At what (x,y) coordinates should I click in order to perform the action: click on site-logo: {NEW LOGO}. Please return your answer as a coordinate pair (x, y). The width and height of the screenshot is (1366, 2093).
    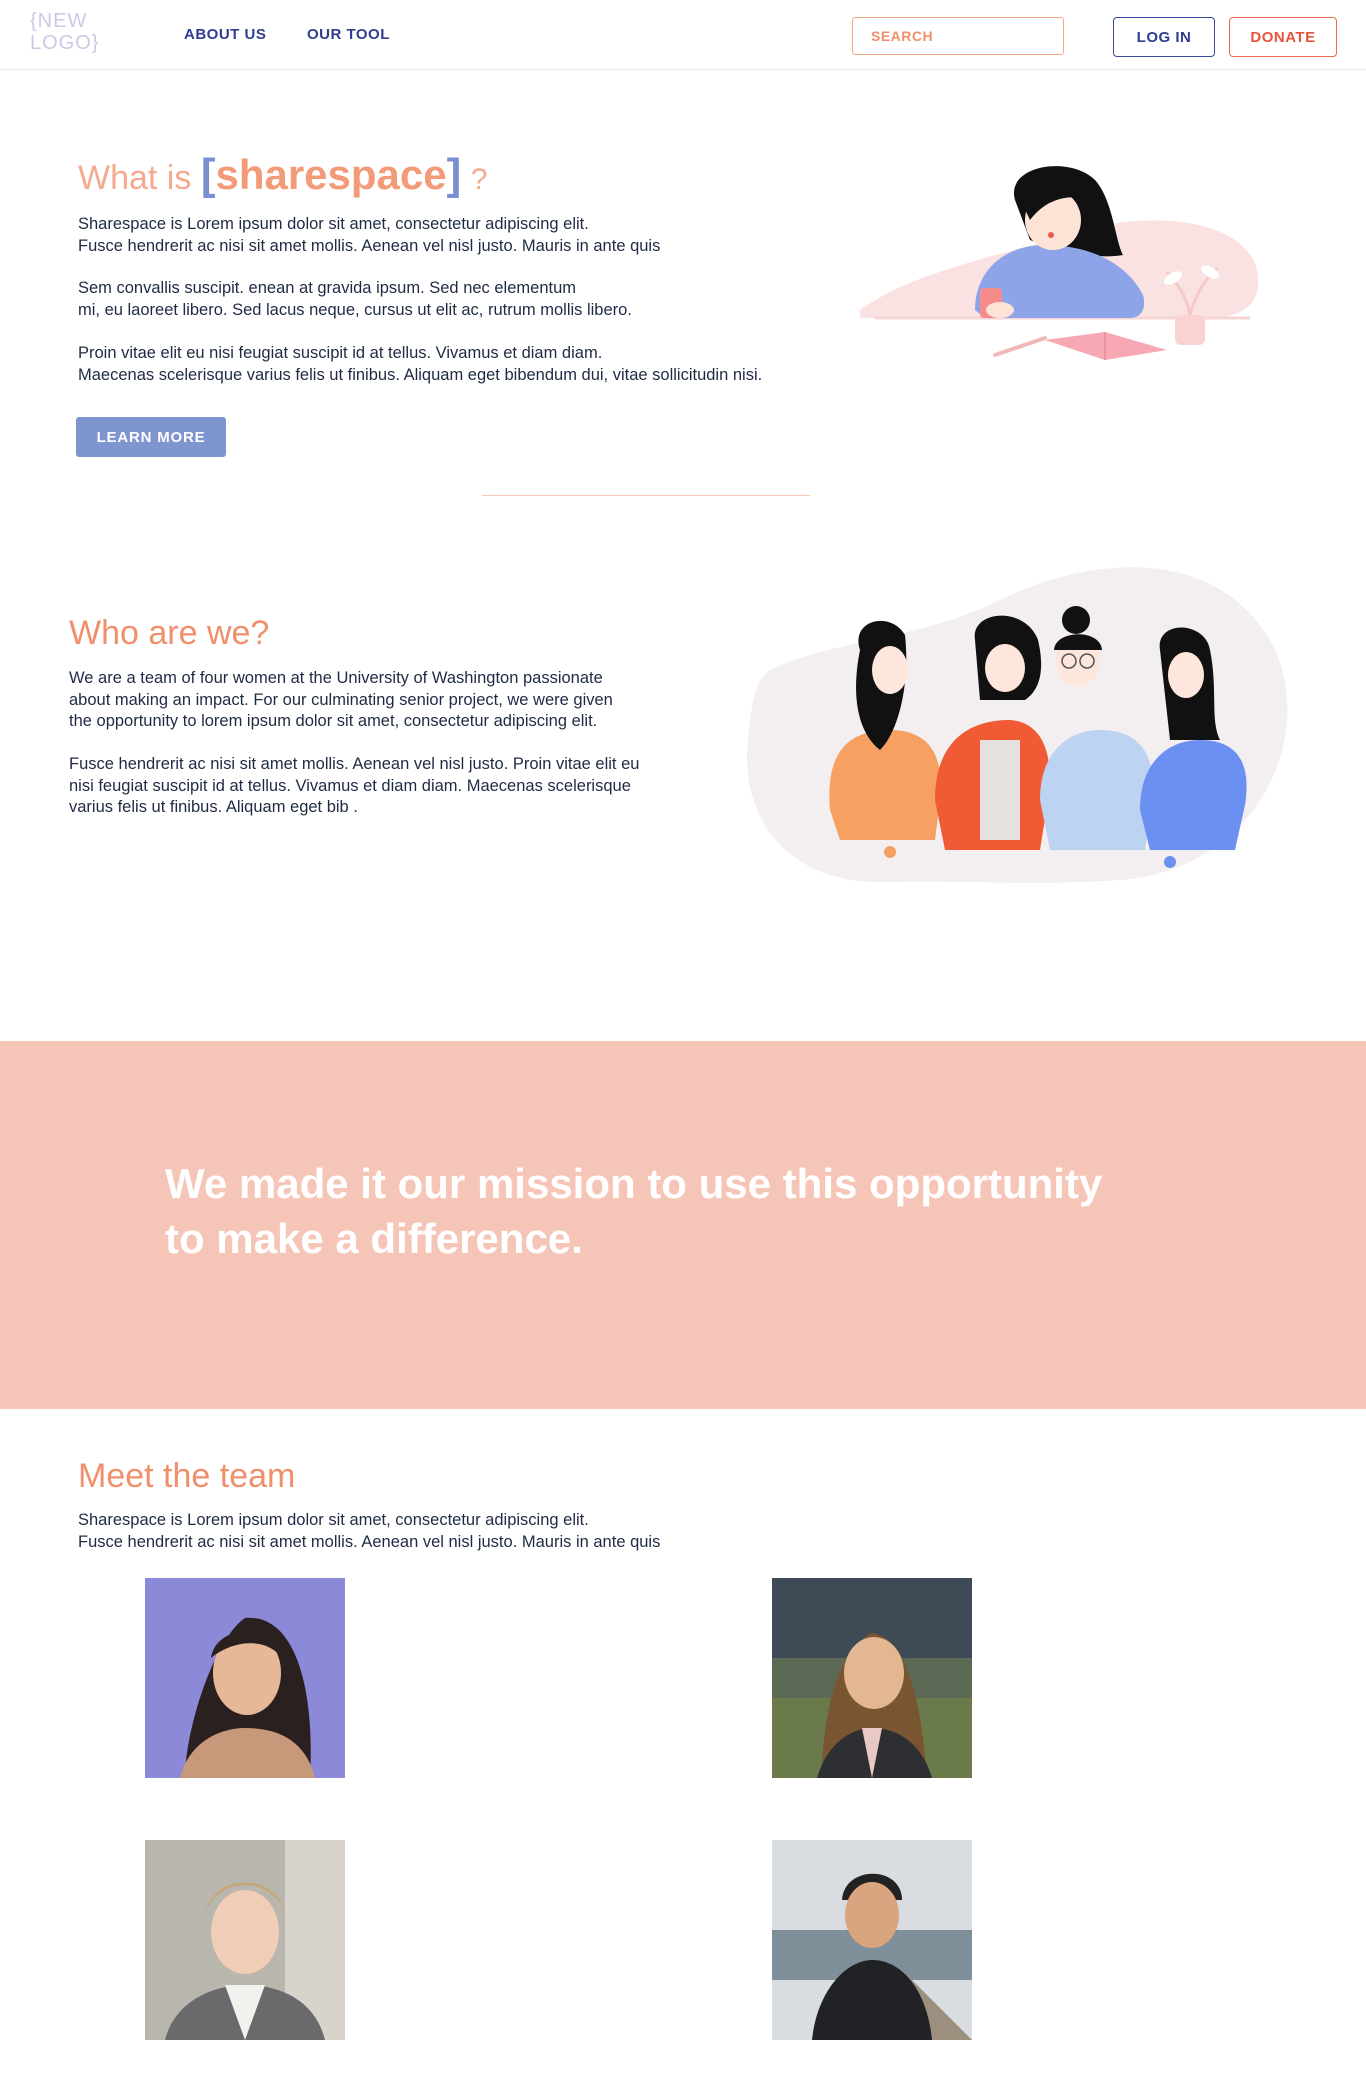
    Looking at the image, I should click on (75, 32).